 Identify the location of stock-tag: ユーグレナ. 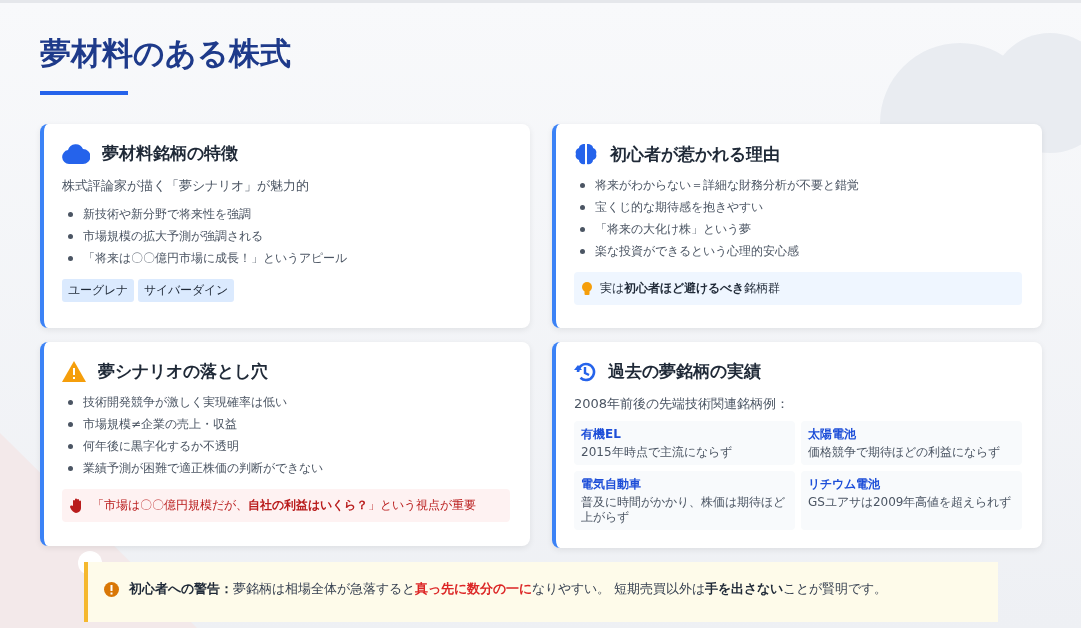
(98, 290).